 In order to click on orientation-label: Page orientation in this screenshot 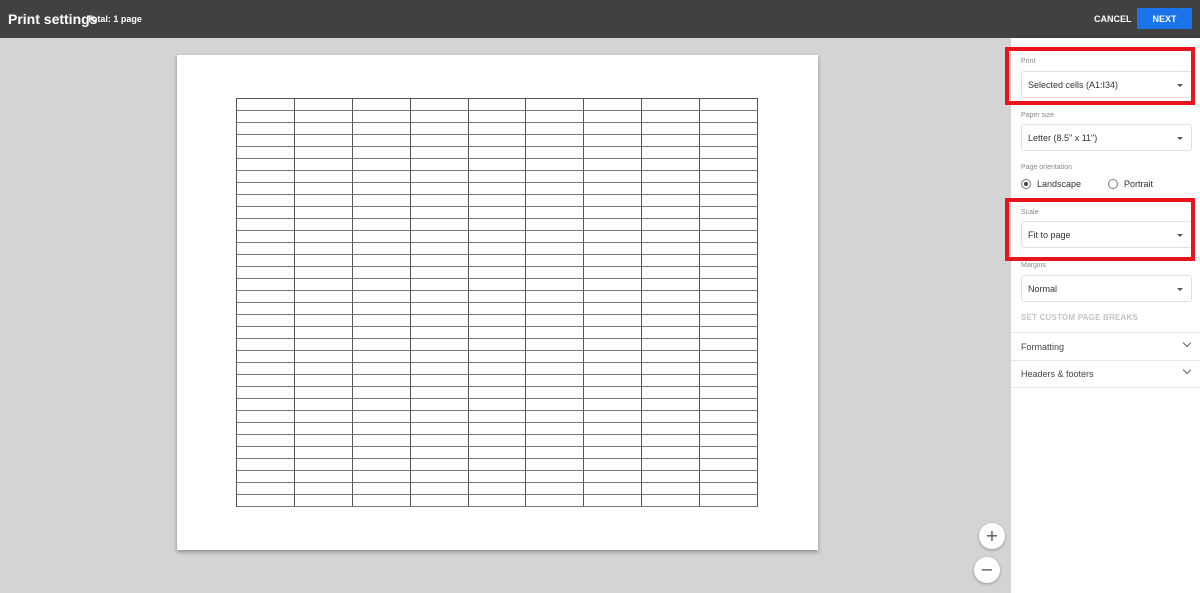, I will do `click(1046, 167)`.